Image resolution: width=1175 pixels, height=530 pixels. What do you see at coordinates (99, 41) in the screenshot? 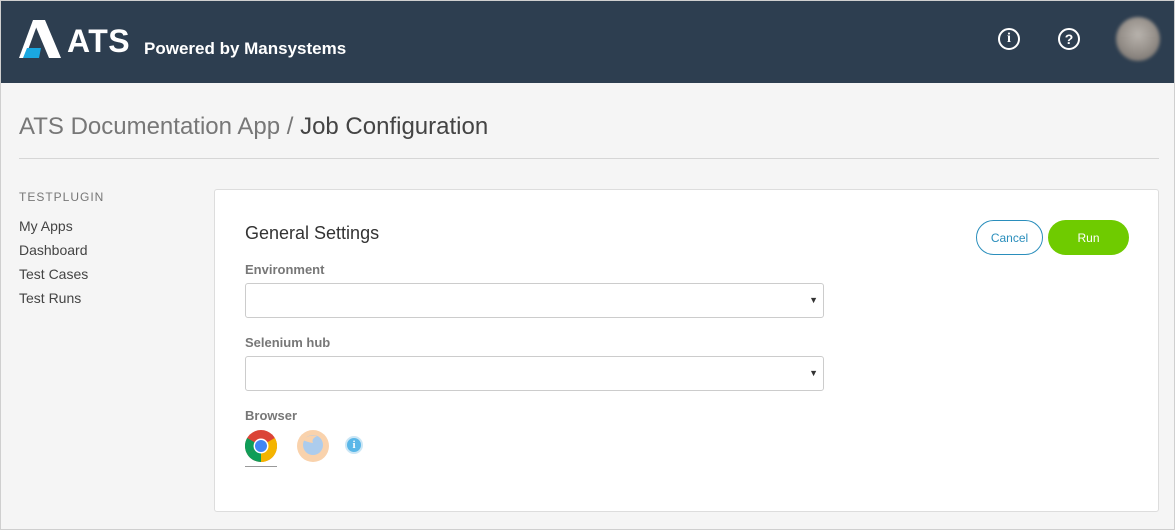
I see `logo-text: ATS` at bounding box center [99, 41].